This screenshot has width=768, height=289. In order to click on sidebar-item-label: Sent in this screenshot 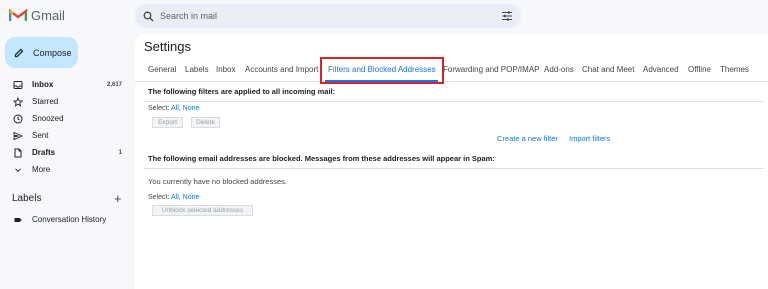, I will do `click(40, 135)`.